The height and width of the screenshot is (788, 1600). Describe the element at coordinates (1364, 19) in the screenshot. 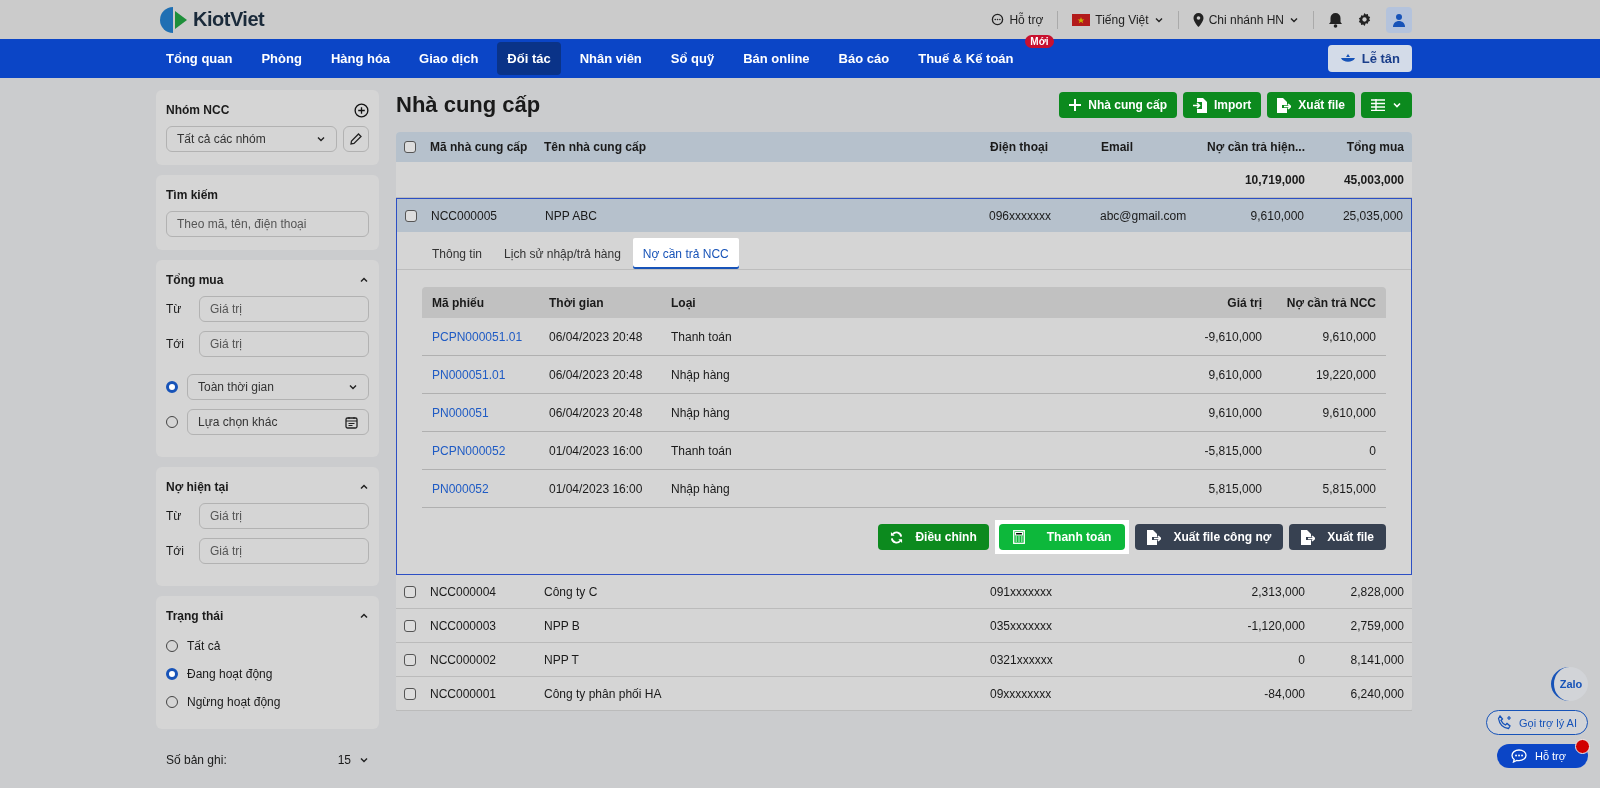

I see `settings-icon` at that location.